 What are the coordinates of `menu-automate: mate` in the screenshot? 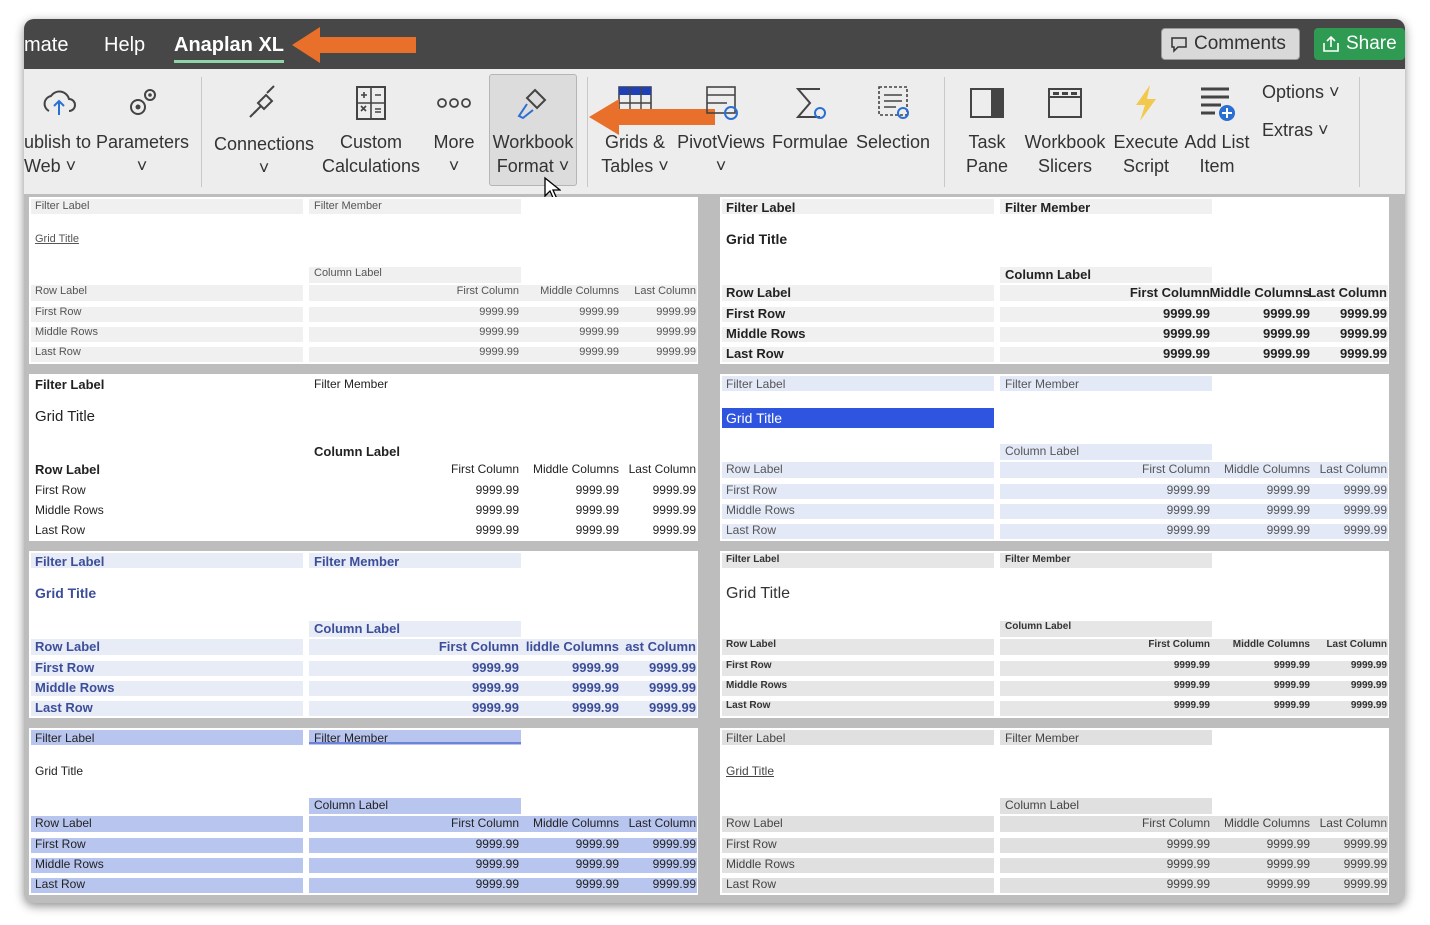 It's located at (46, 45).